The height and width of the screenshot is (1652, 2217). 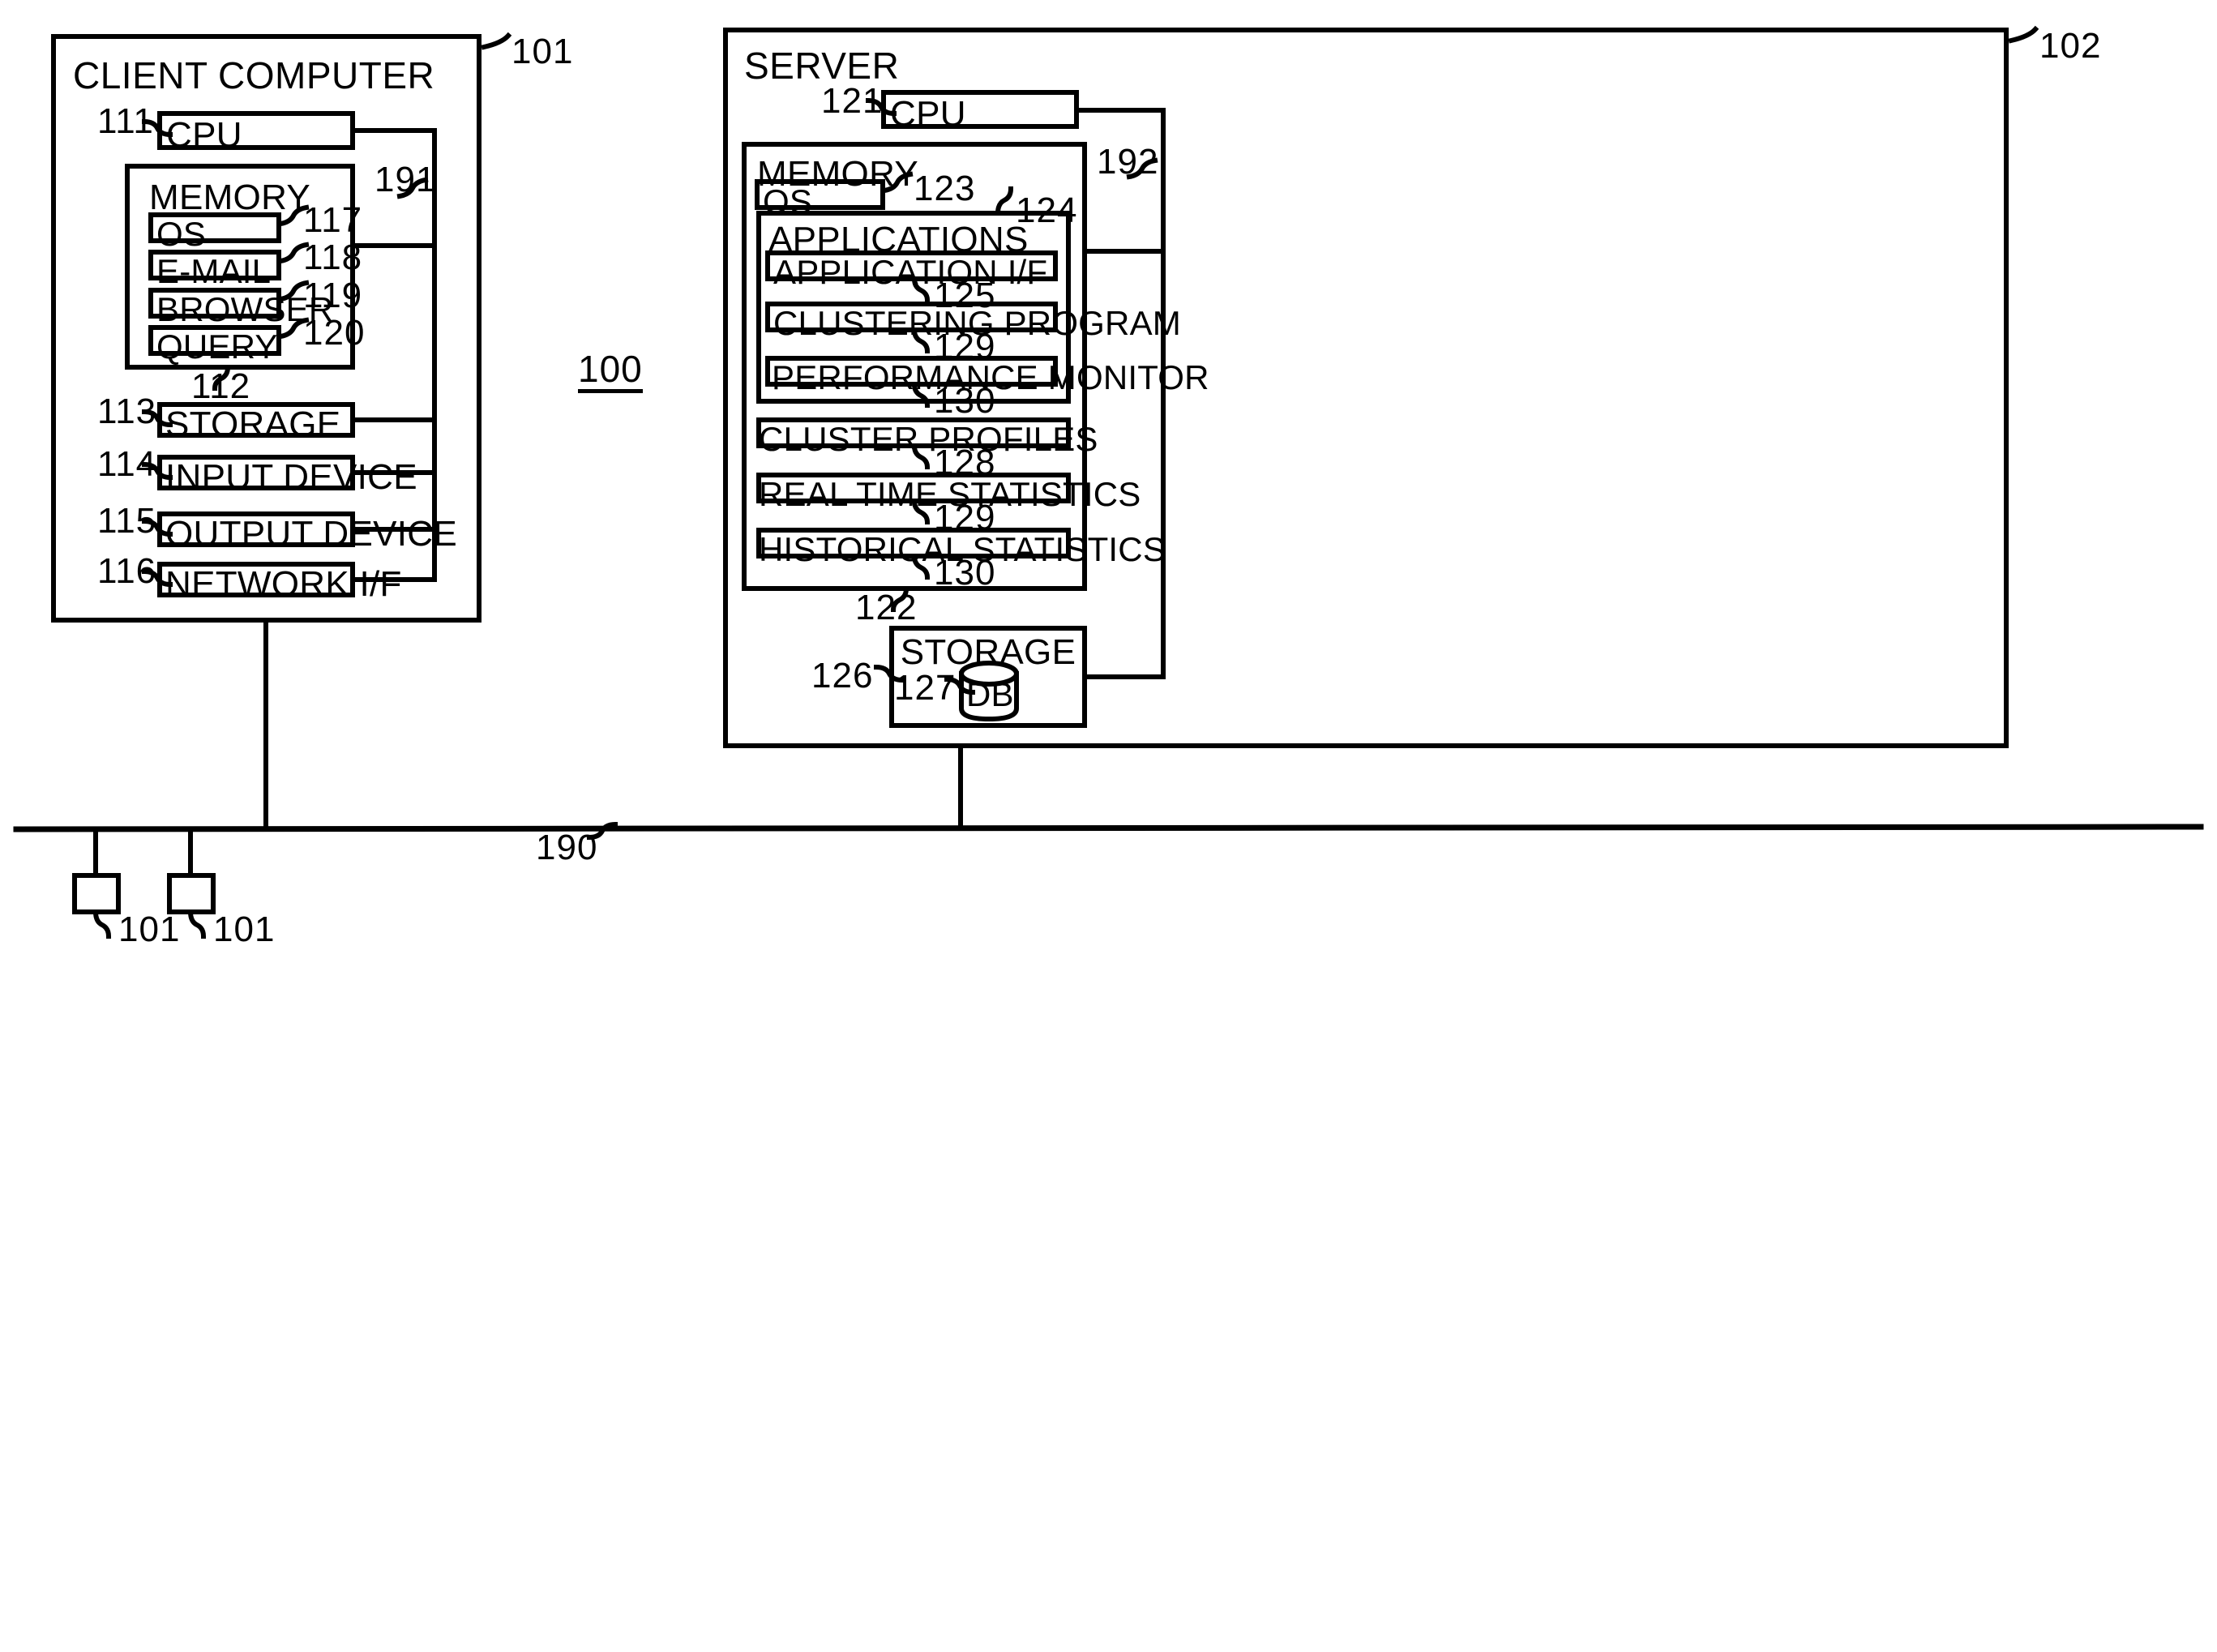 What do you see at coordinates (149, 929) in the screenshot?
I see `ref-extra-client-1: 101` at bounding box center [149, 929].